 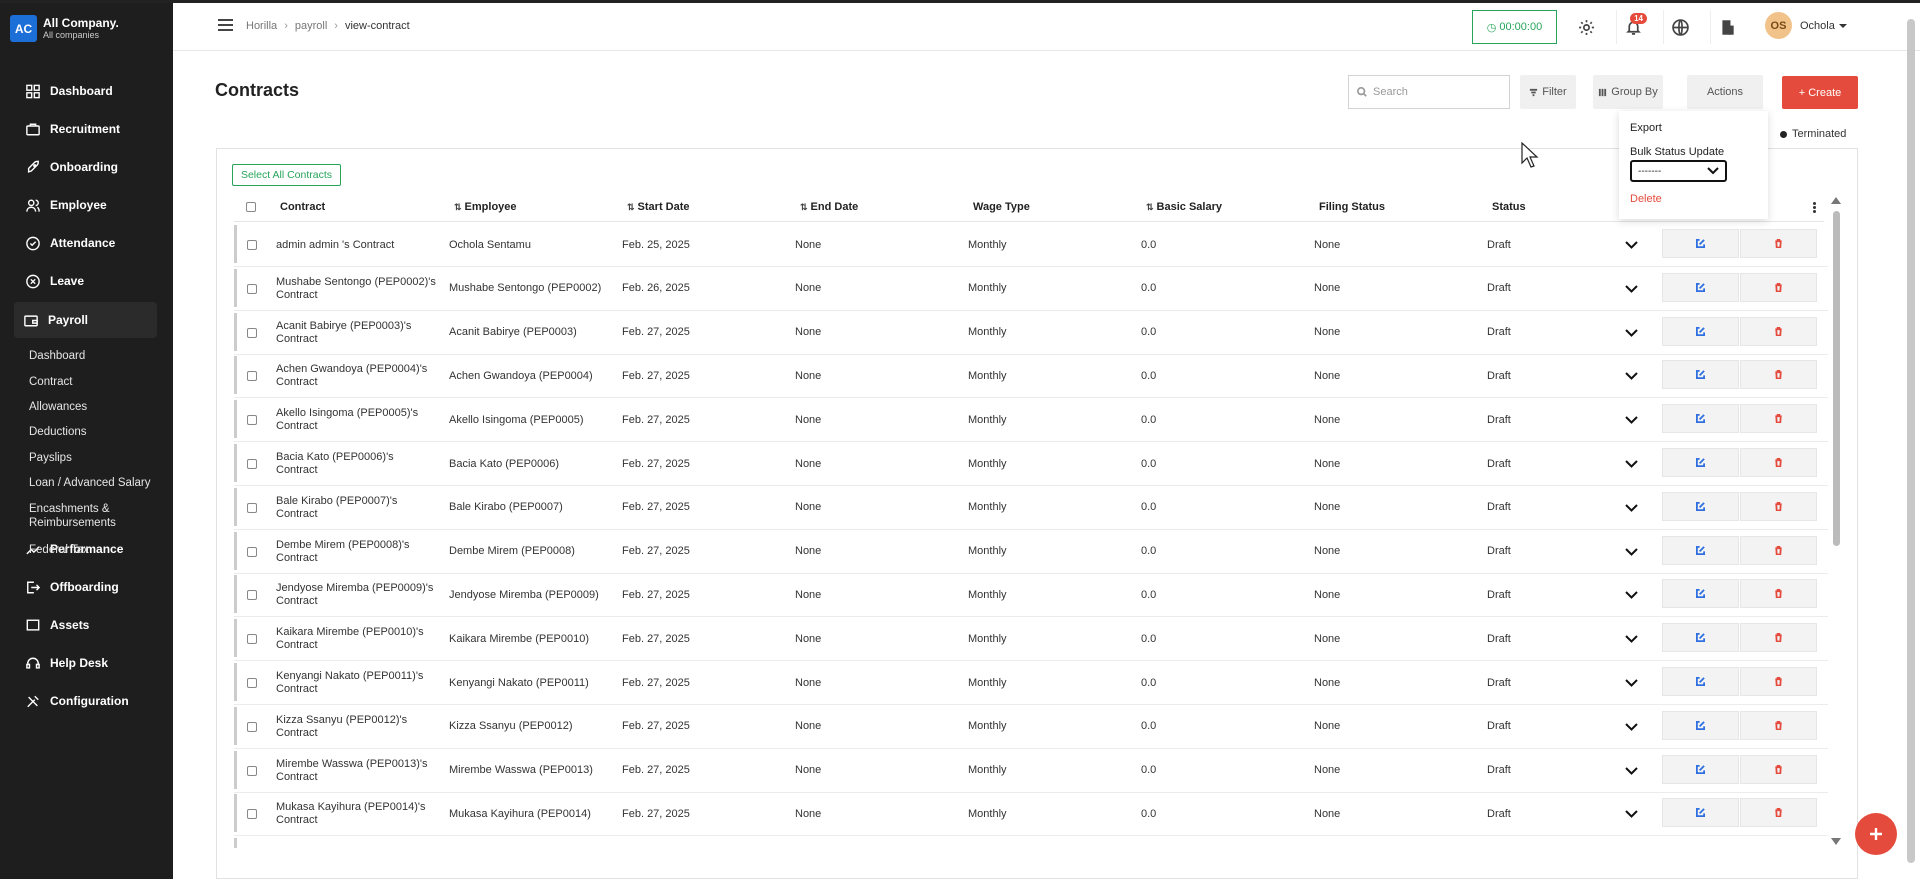 What do you see at coordinates (86, 26) in the screenshot?
I see `company-switcher: AC All Company. All companies` at bounding box center [86, 26].